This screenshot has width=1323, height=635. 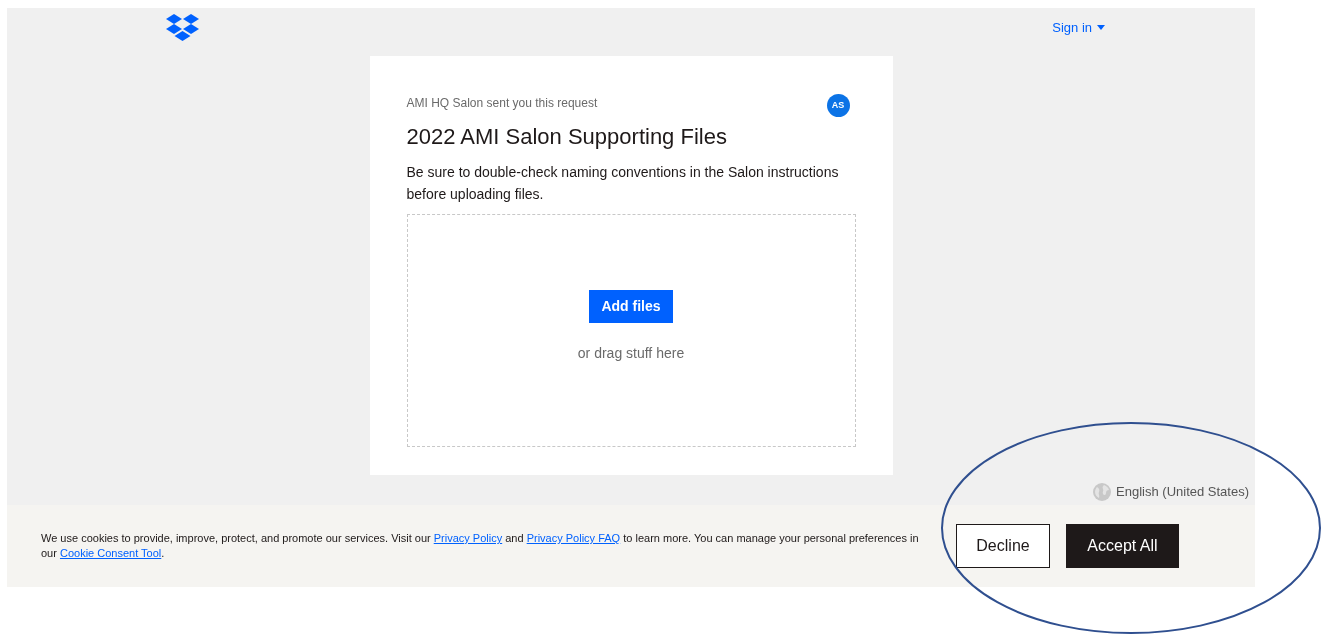 I want to click on cookie-notice: We use cookies to provide, improve, protect, and promote our services. Visit our Privacy Policy and Privacy Policy FAQ to learn more. You can manage your personal preferences in our Cookie Consent Tool., so click(x=480, y=546).